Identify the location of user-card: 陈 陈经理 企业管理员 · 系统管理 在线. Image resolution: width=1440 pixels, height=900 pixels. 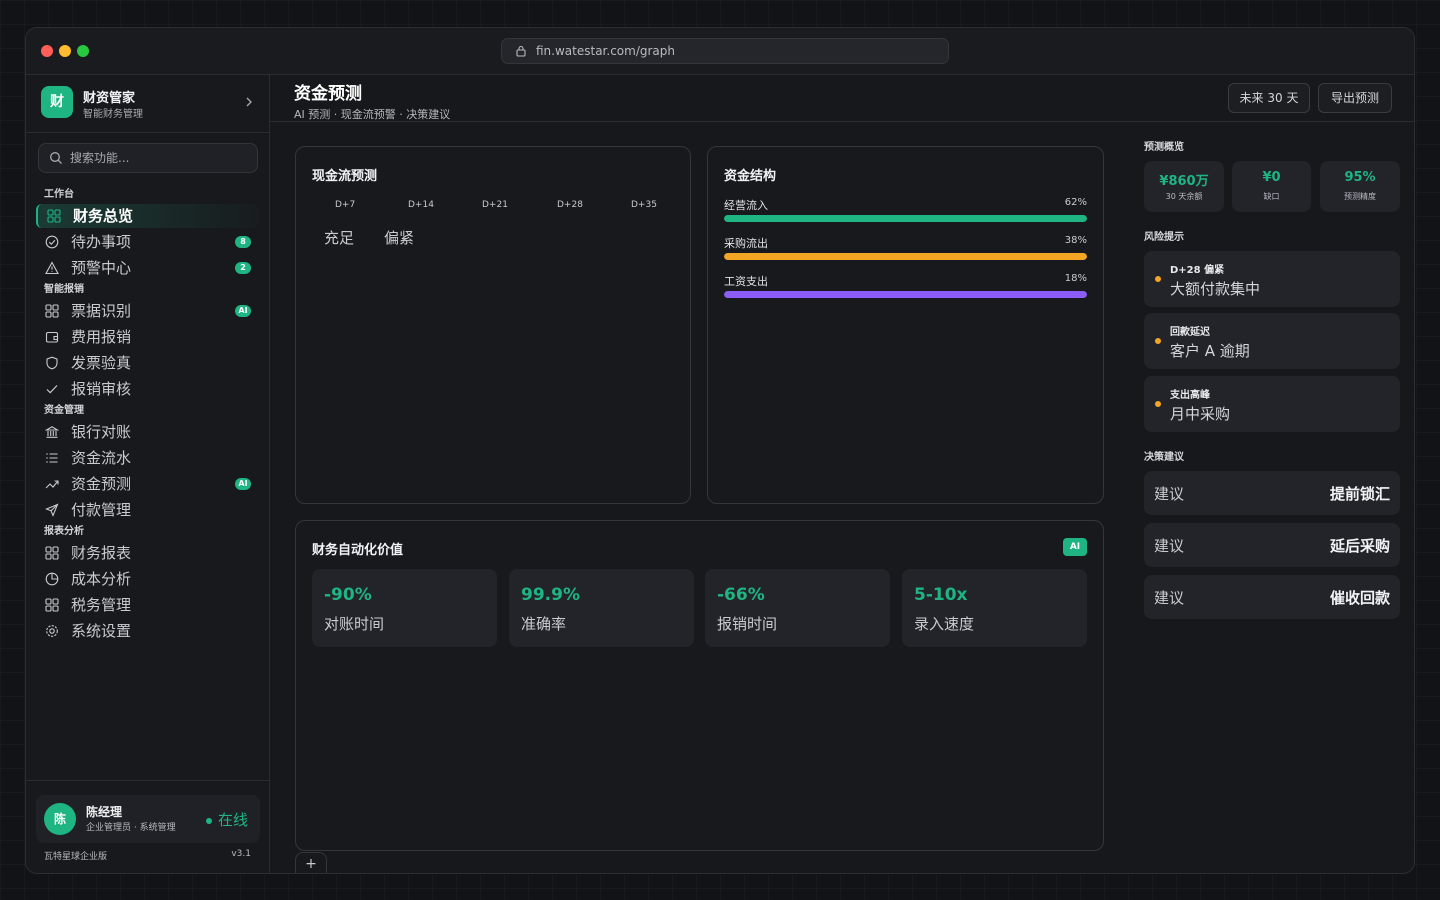
(148, 819).